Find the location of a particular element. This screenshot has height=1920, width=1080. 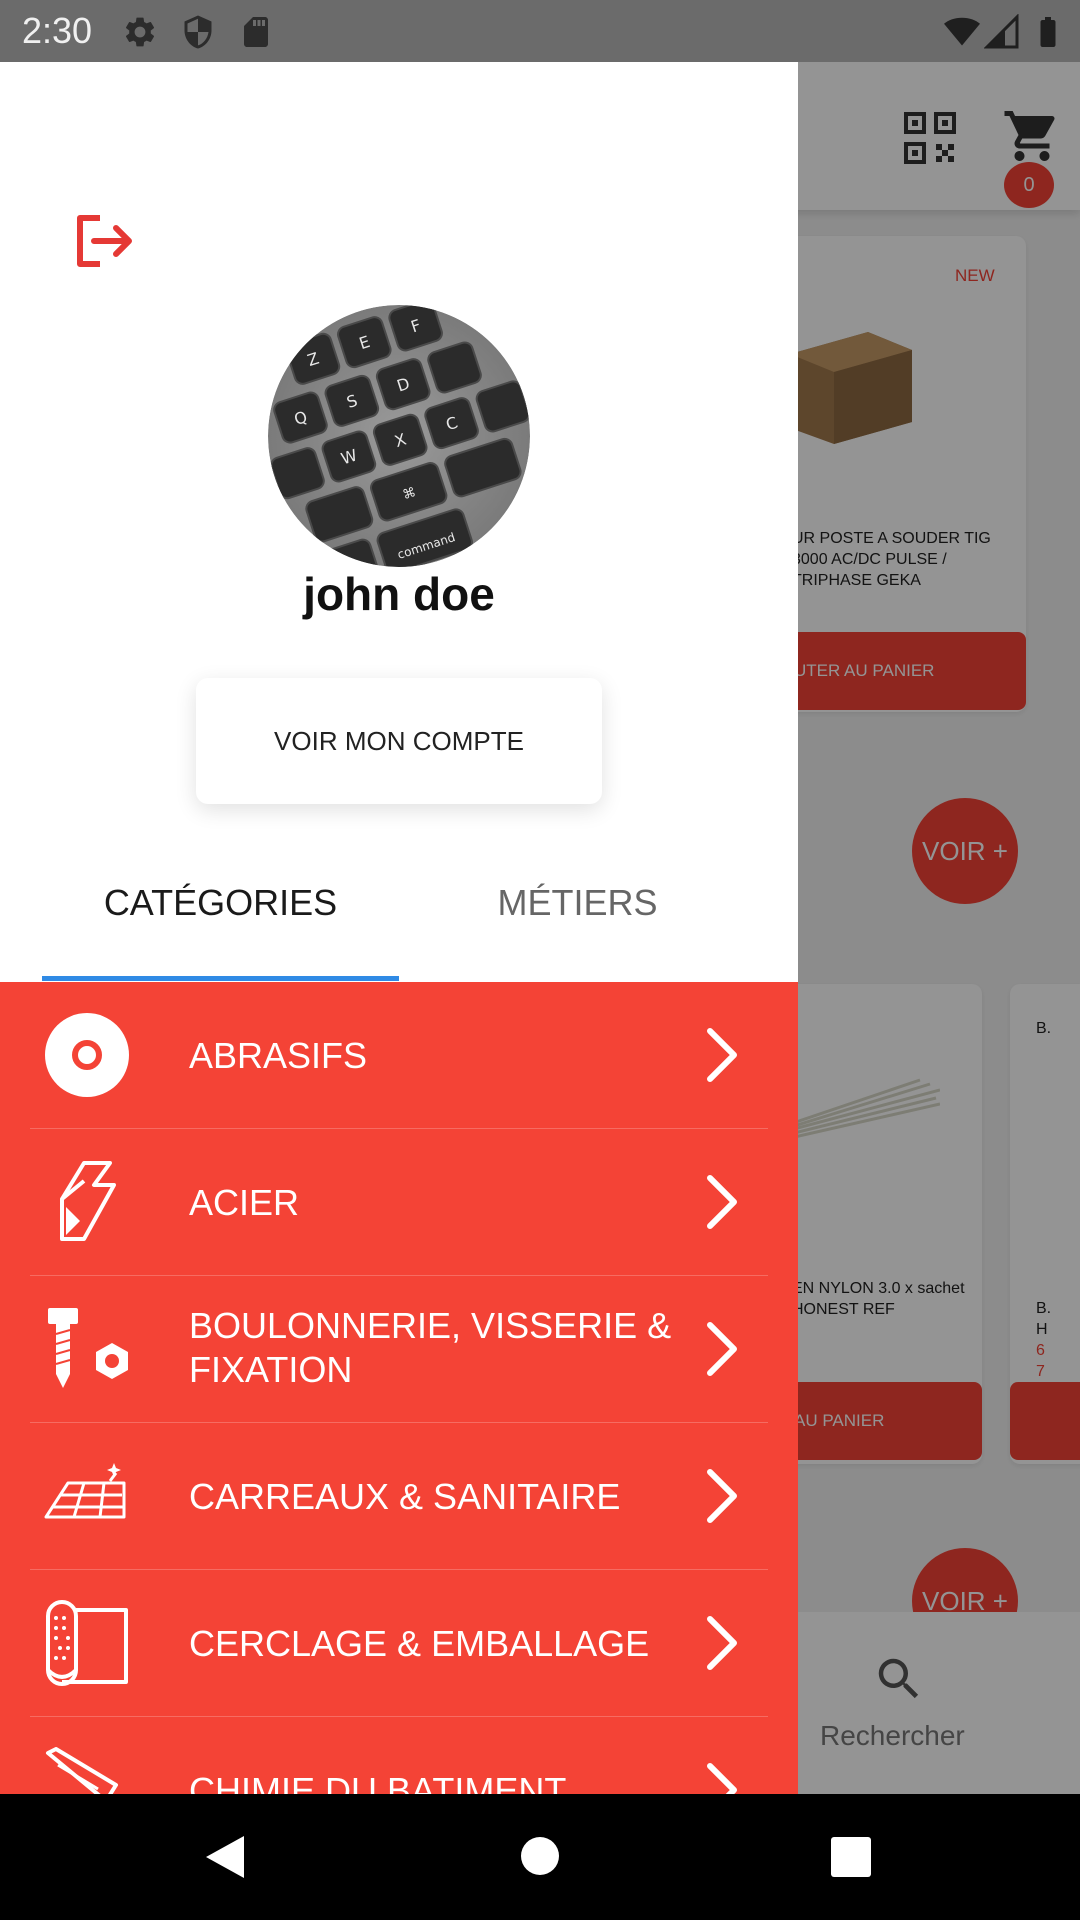

category-label: CERCLAGE & EMBALLAGE is located at coordinates (419, 1643).